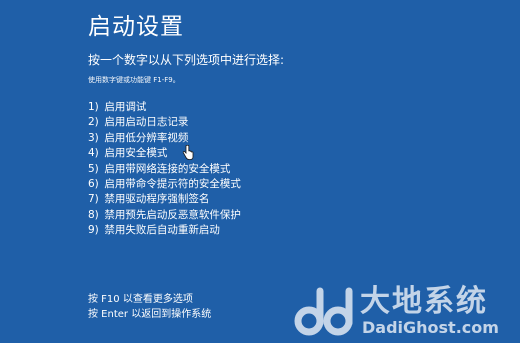 This screenshot has width=520, height=343. What do you see at coordinates (125, 107) in the screenshot?
I see `option-label: 启用调试` at bounding box center [125, 107].